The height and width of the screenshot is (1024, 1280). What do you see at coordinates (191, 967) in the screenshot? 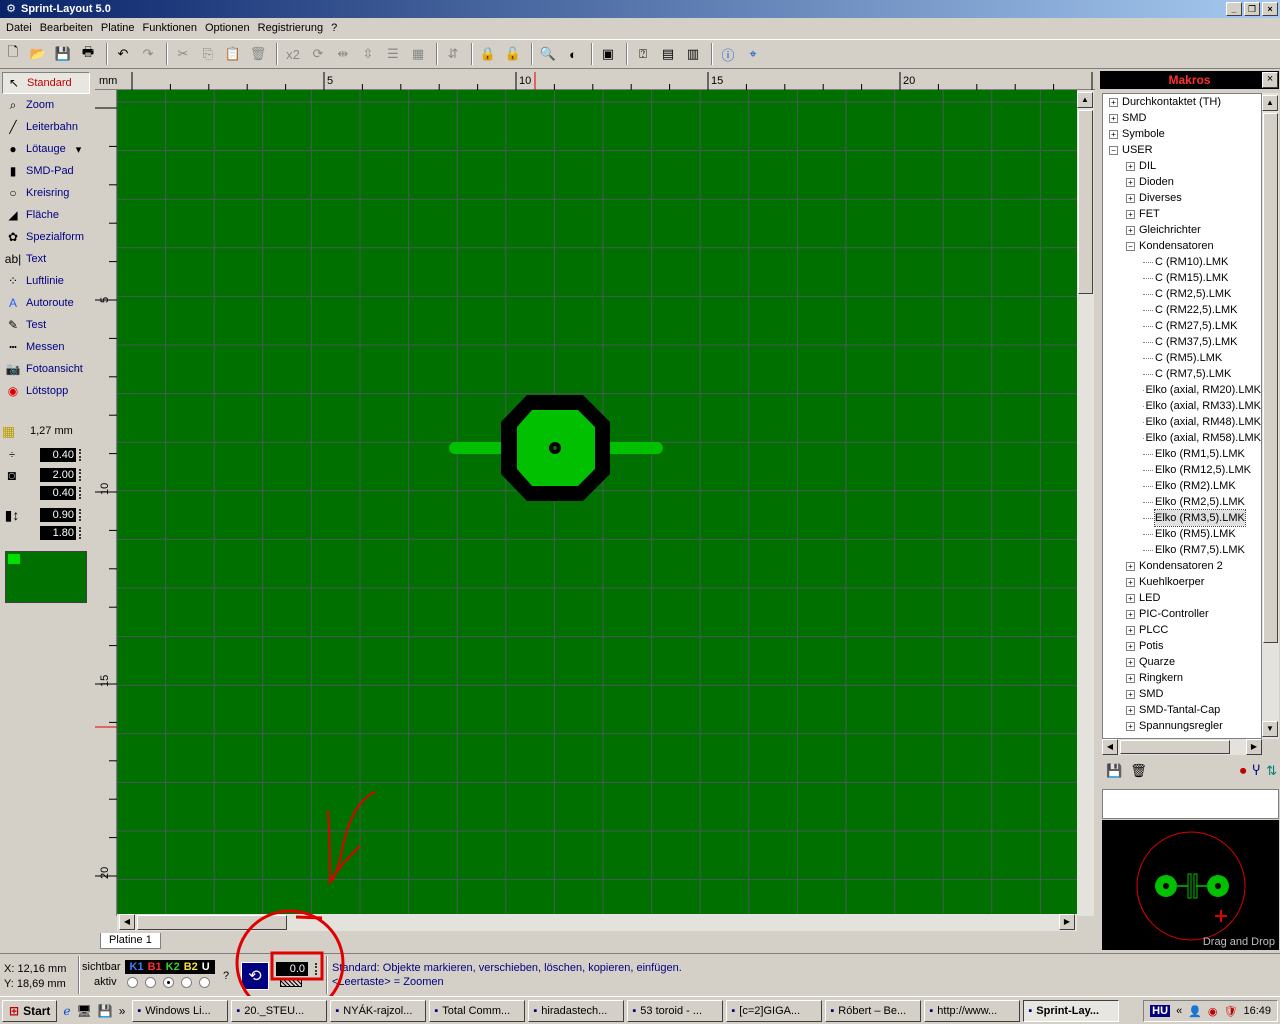
I see `layer-toggle-b2: B2` at bounding box center [191, 967].